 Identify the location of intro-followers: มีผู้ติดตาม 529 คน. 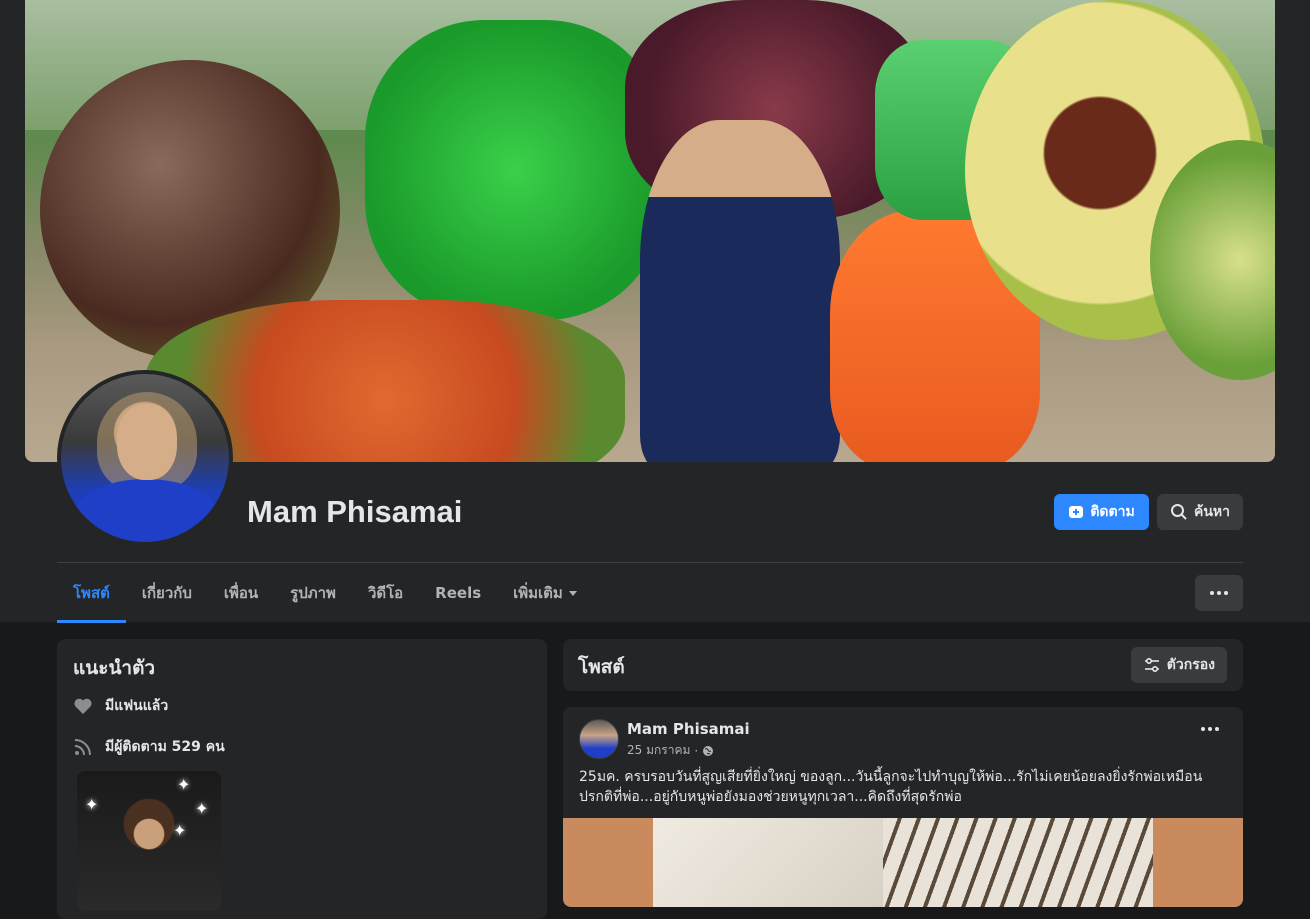
(149, 747).